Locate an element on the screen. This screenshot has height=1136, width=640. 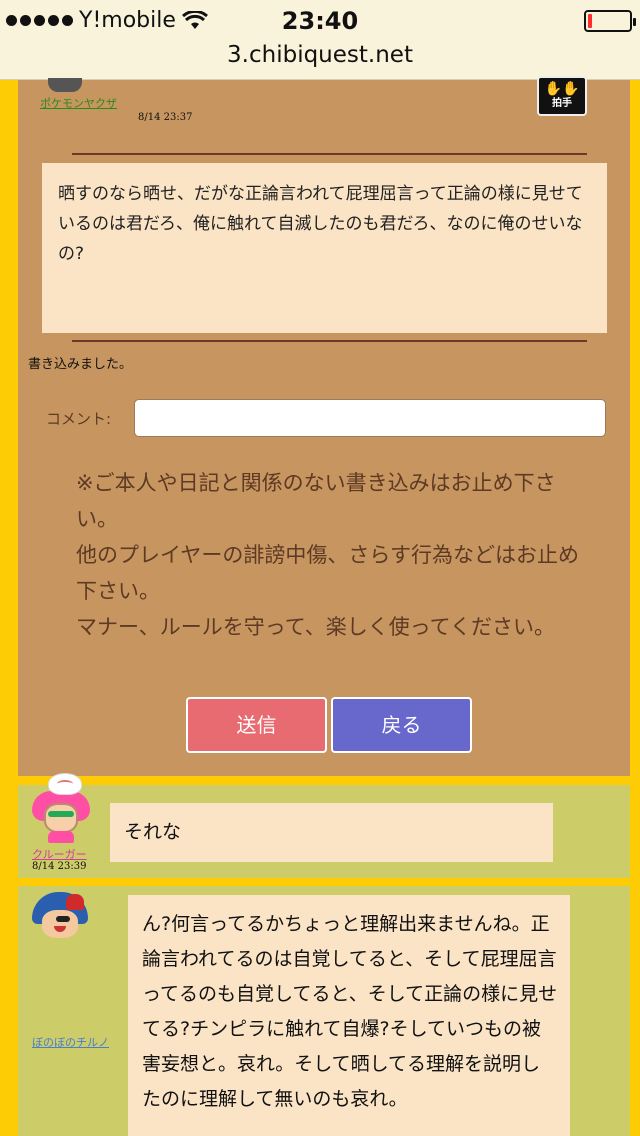
comment-bubble: それな is located at coordinates (331, 832).